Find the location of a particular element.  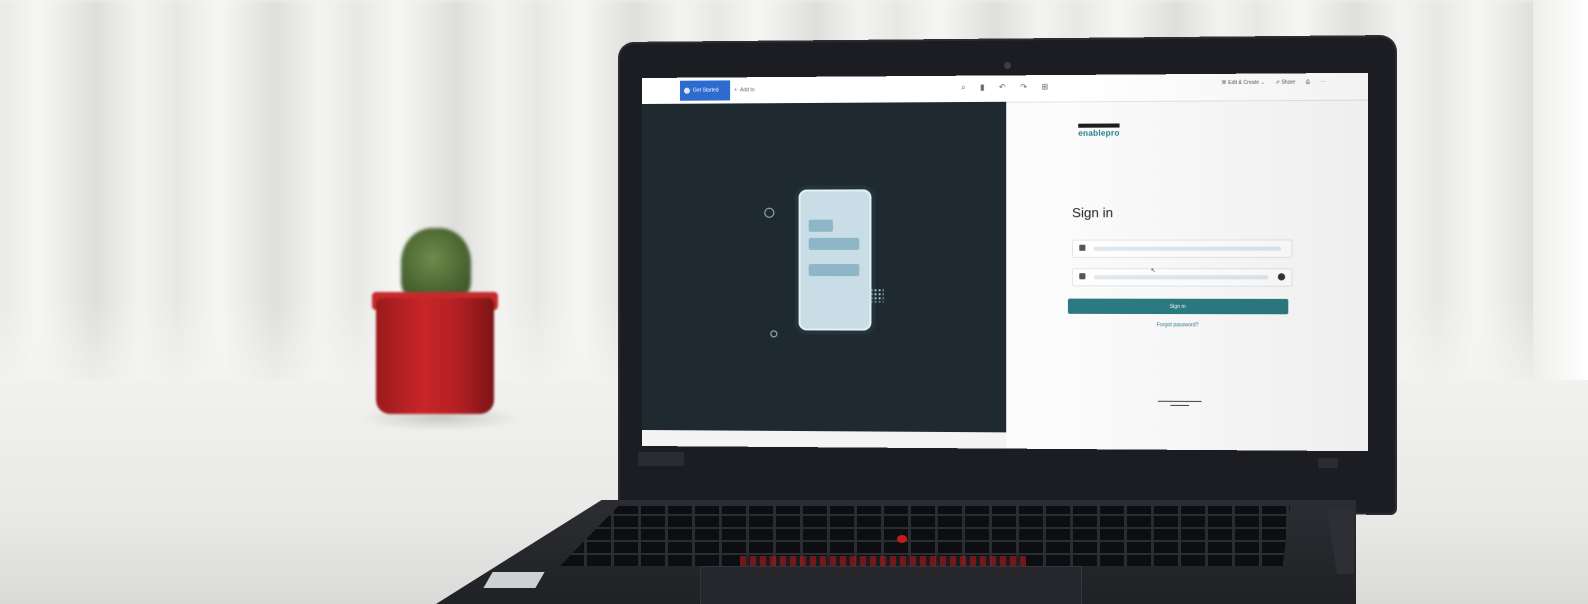

sign-in-button: Sign in is located at coordinates (1178, 307).